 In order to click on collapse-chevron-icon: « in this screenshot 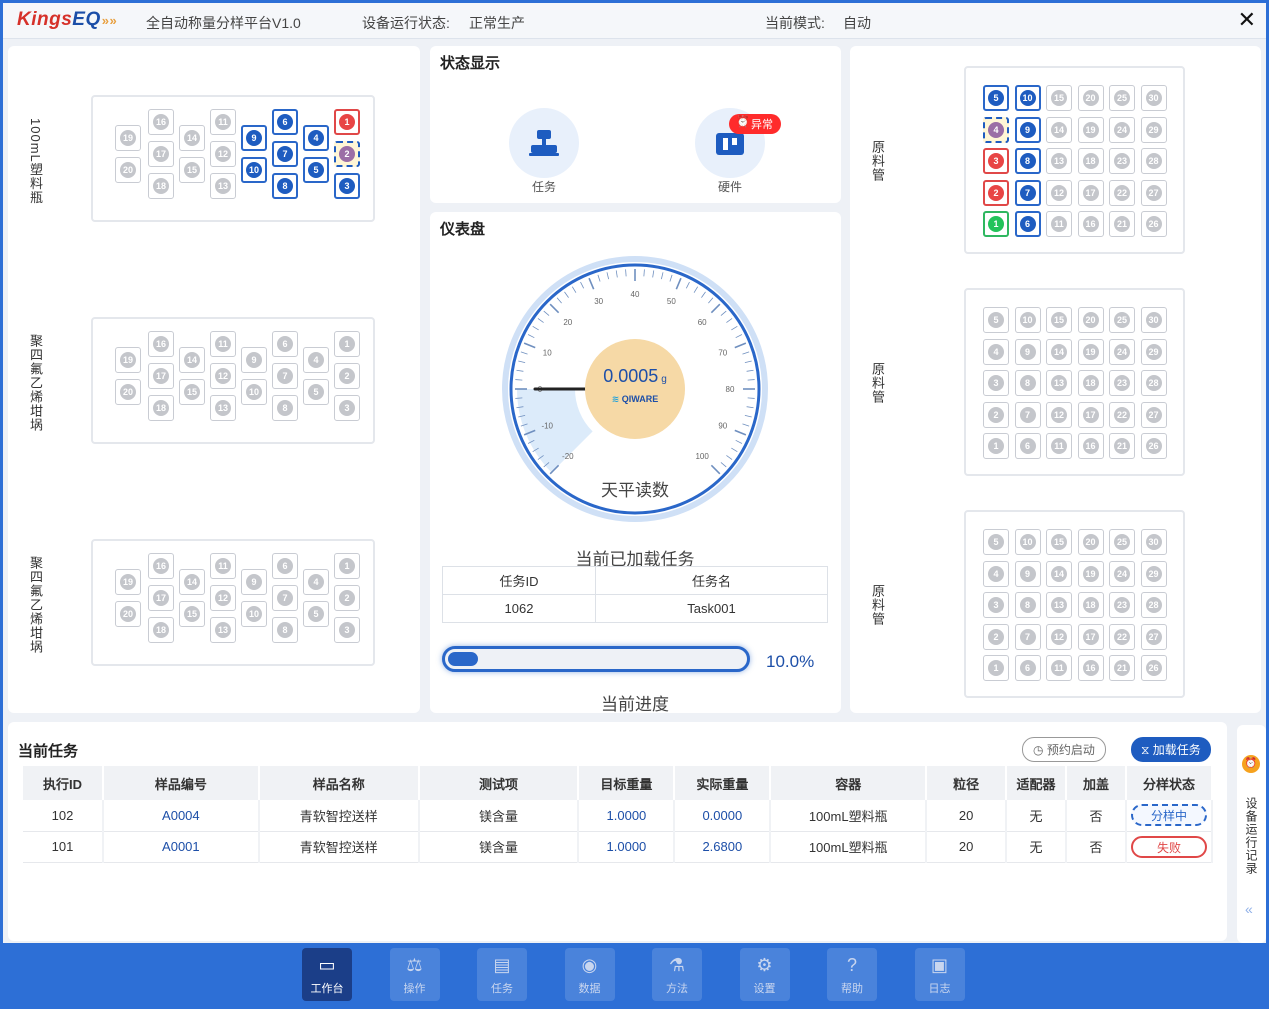, I will do `click(1249, 909)`.